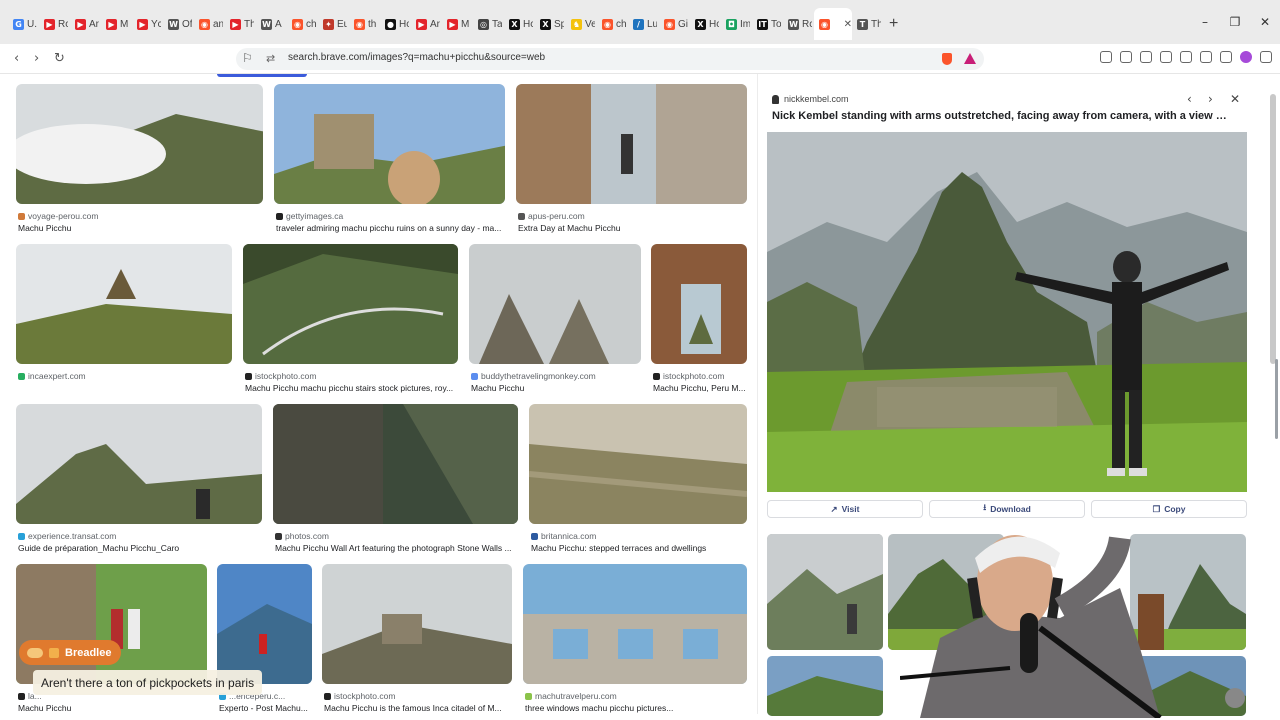 The height and width of the screenshot is (720, 1280). I want to click on detail-source-label: nickkembel.com, so click(816, 99).